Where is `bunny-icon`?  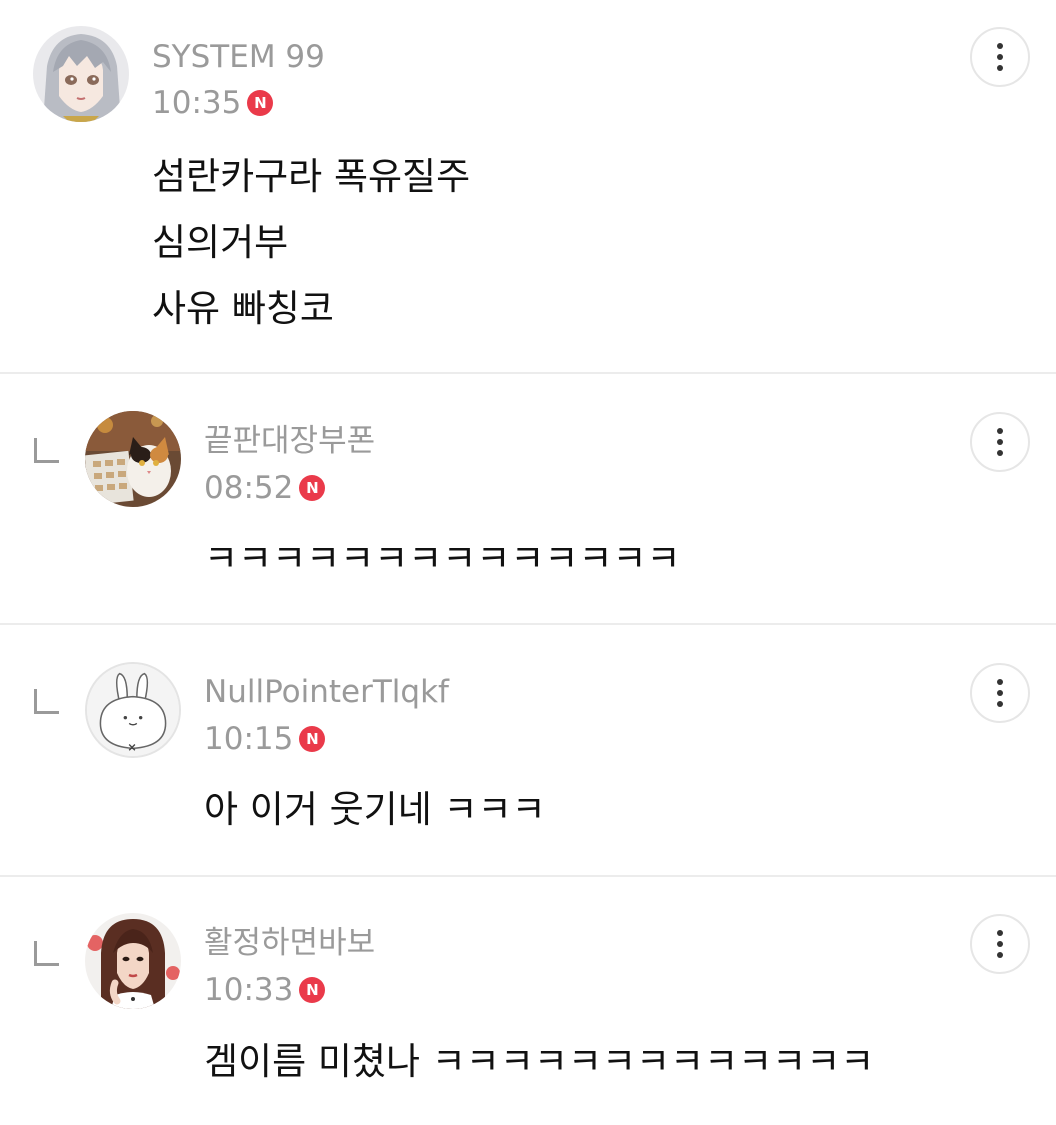
bunny-icon is located at coordinates (133, 710).